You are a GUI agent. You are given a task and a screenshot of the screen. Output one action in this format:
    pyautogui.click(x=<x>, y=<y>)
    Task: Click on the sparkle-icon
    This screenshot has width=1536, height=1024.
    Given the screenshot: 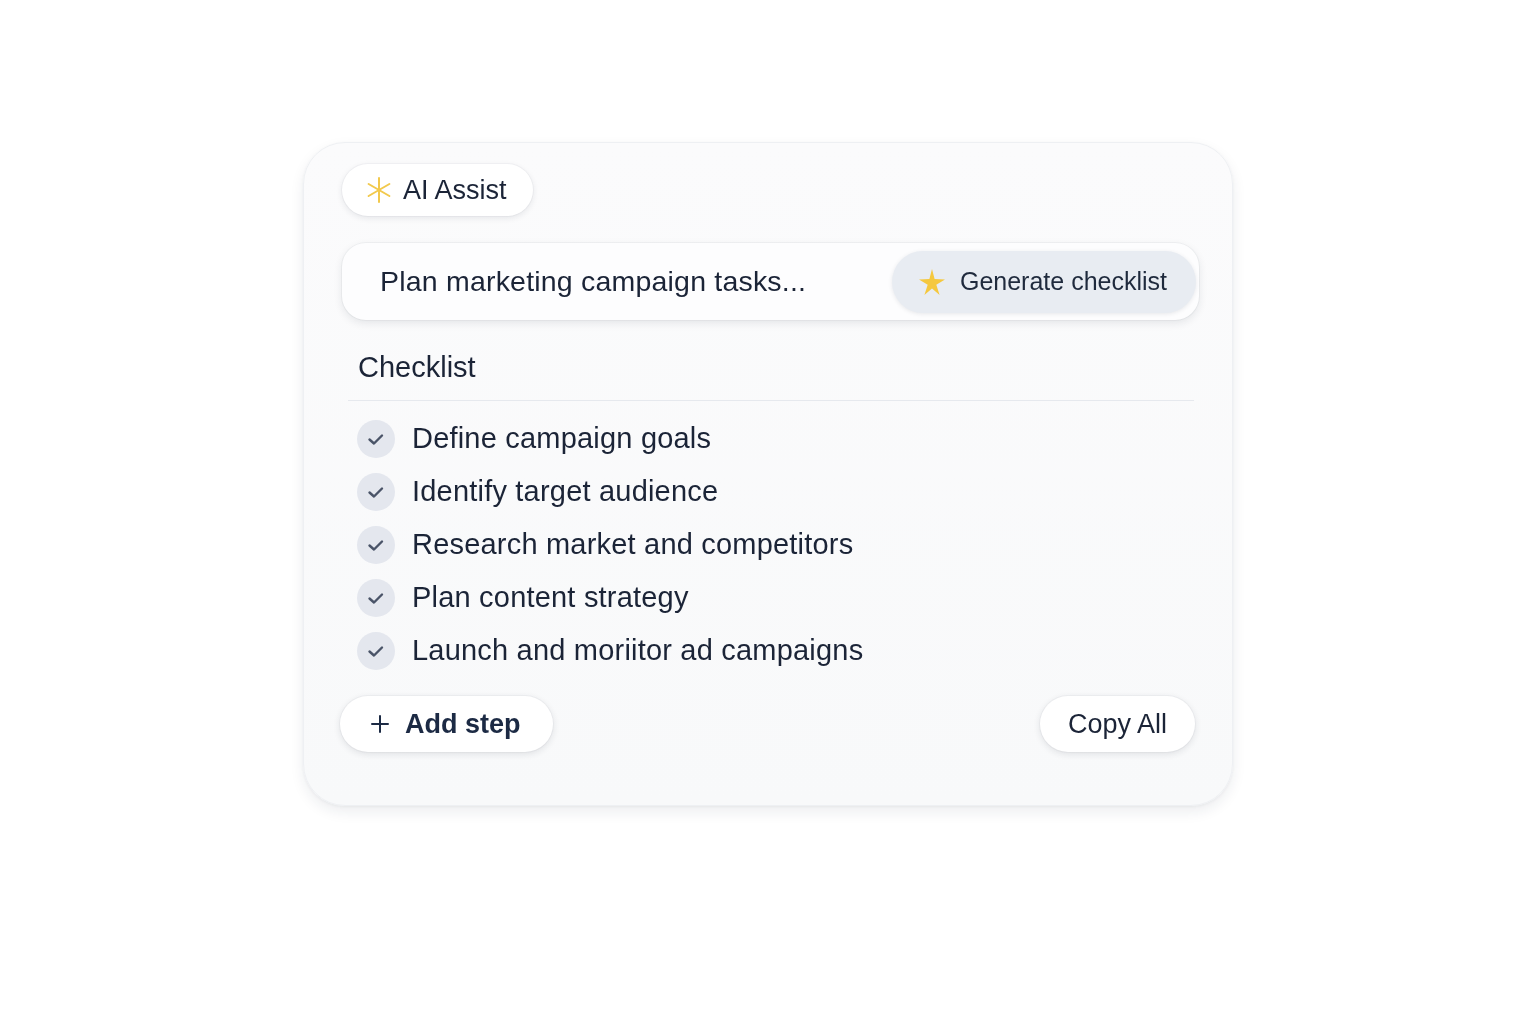 What is the action you would take?
    pyautogui.click(x=379, y=190)
    